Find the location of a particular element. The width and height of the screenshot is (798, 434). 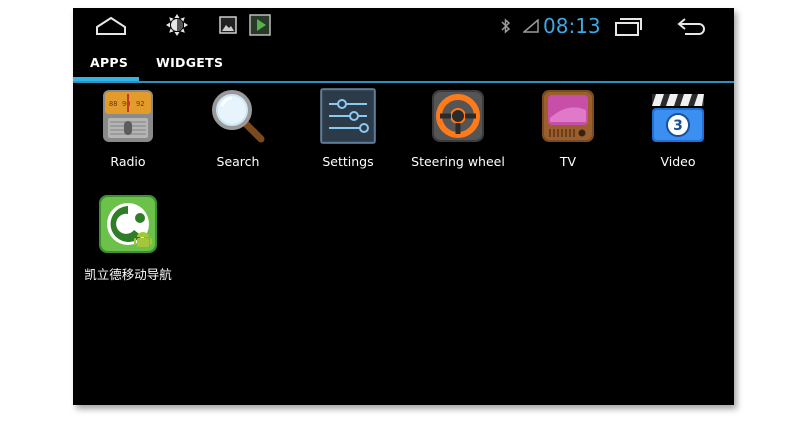

steering-wheel-icon is located at coordinates (458, 116).